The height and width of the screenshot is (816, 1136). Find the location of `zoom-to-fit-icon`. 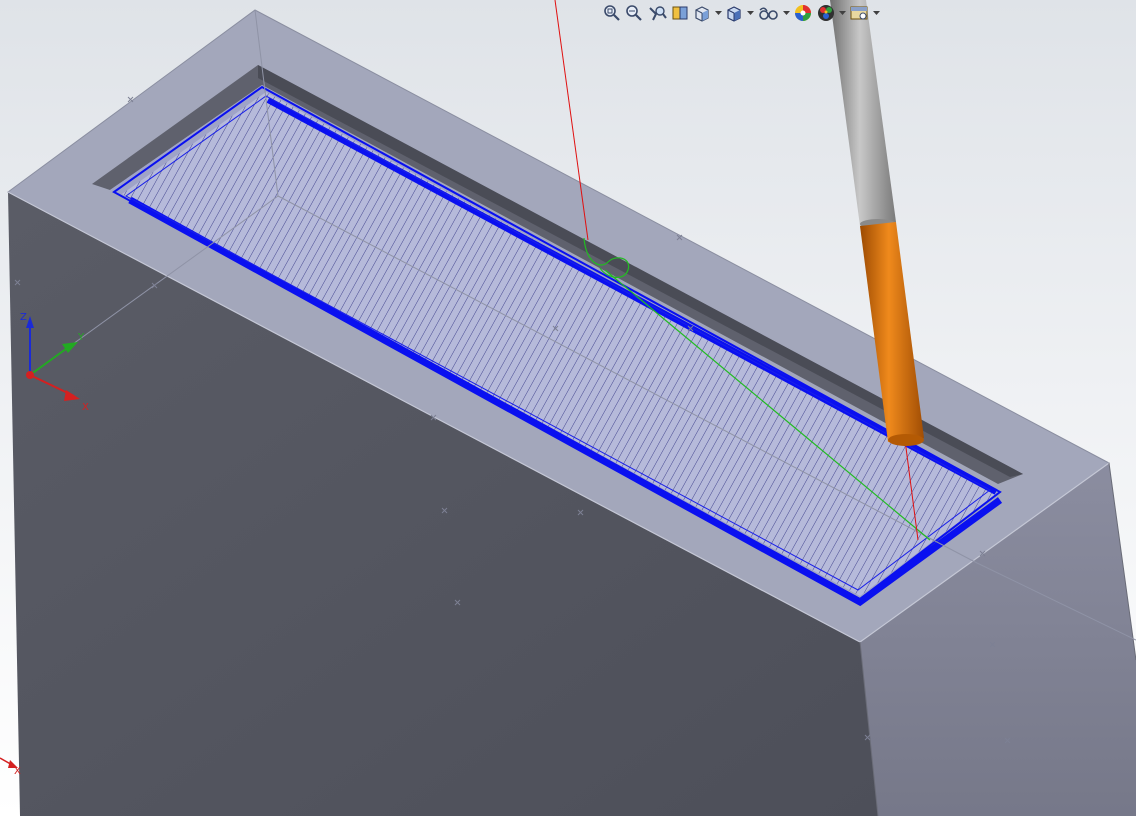

zoom-to-fit-icon is located at coordinates (612, 13).